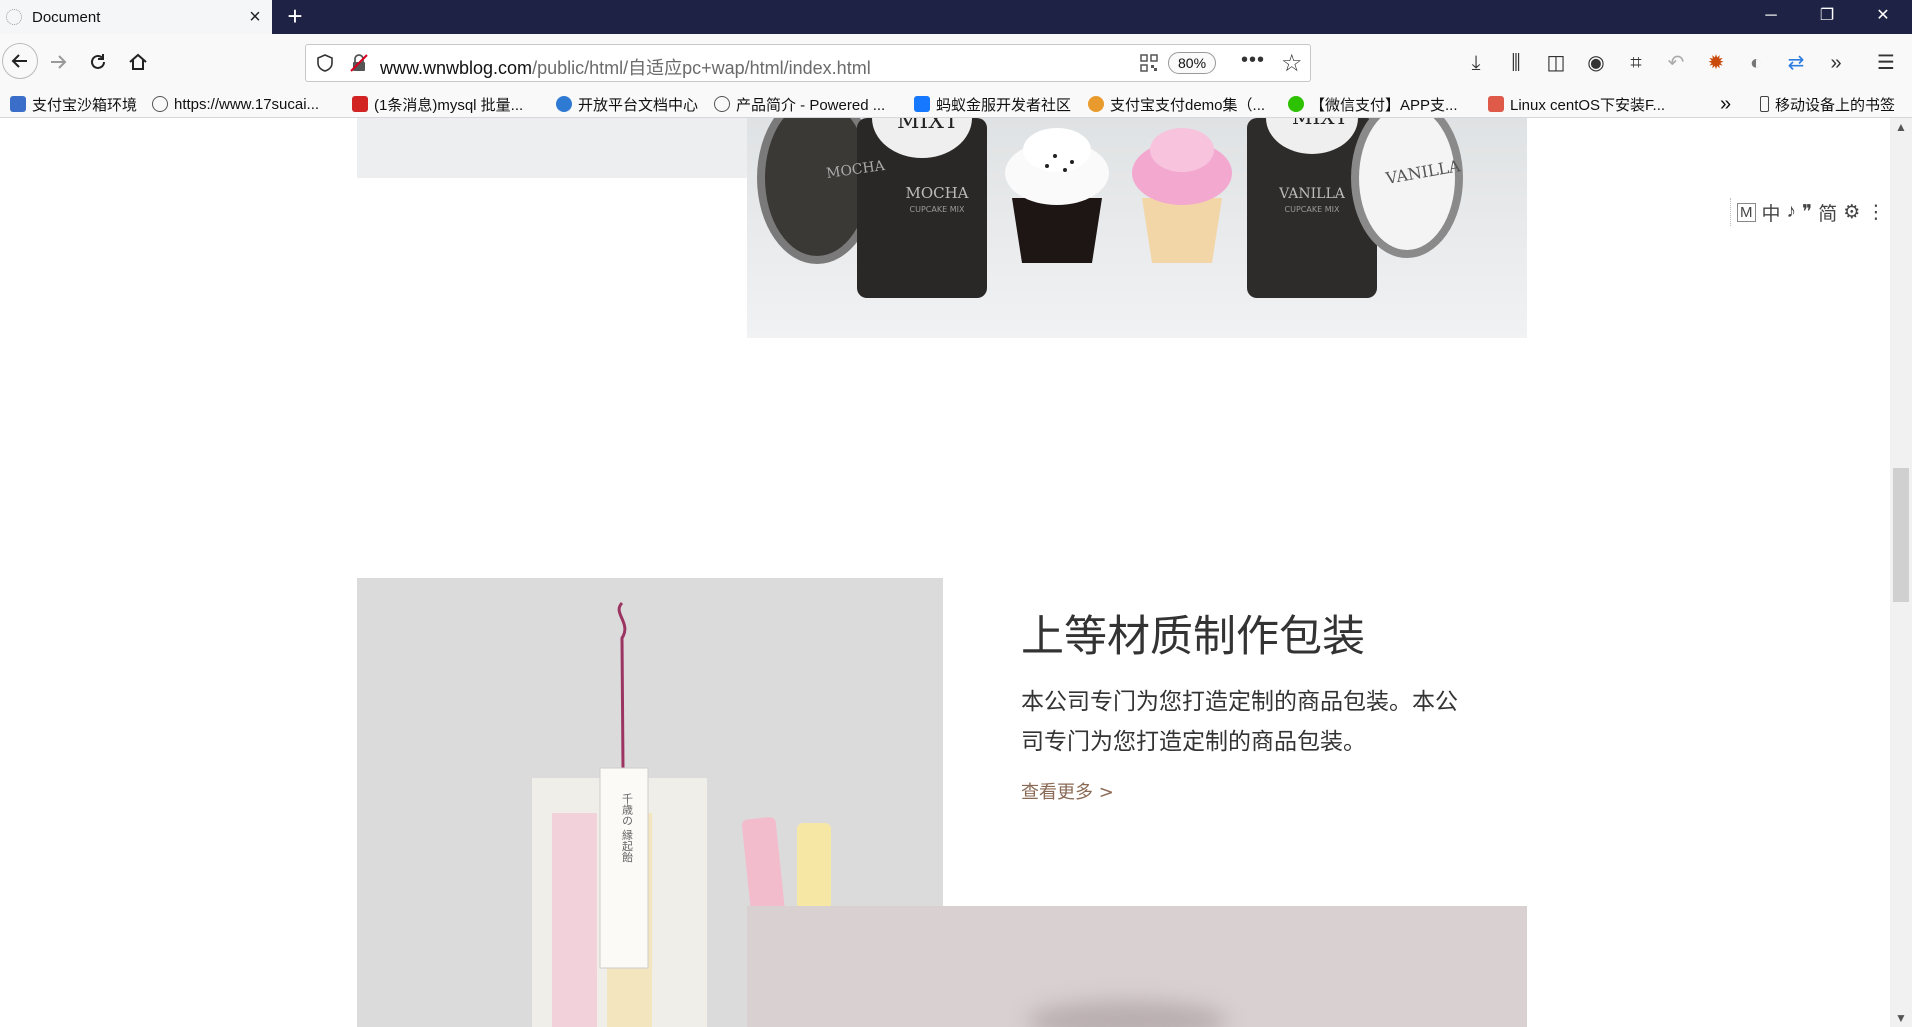  I want to click on reload-icon, so click(98, 61).